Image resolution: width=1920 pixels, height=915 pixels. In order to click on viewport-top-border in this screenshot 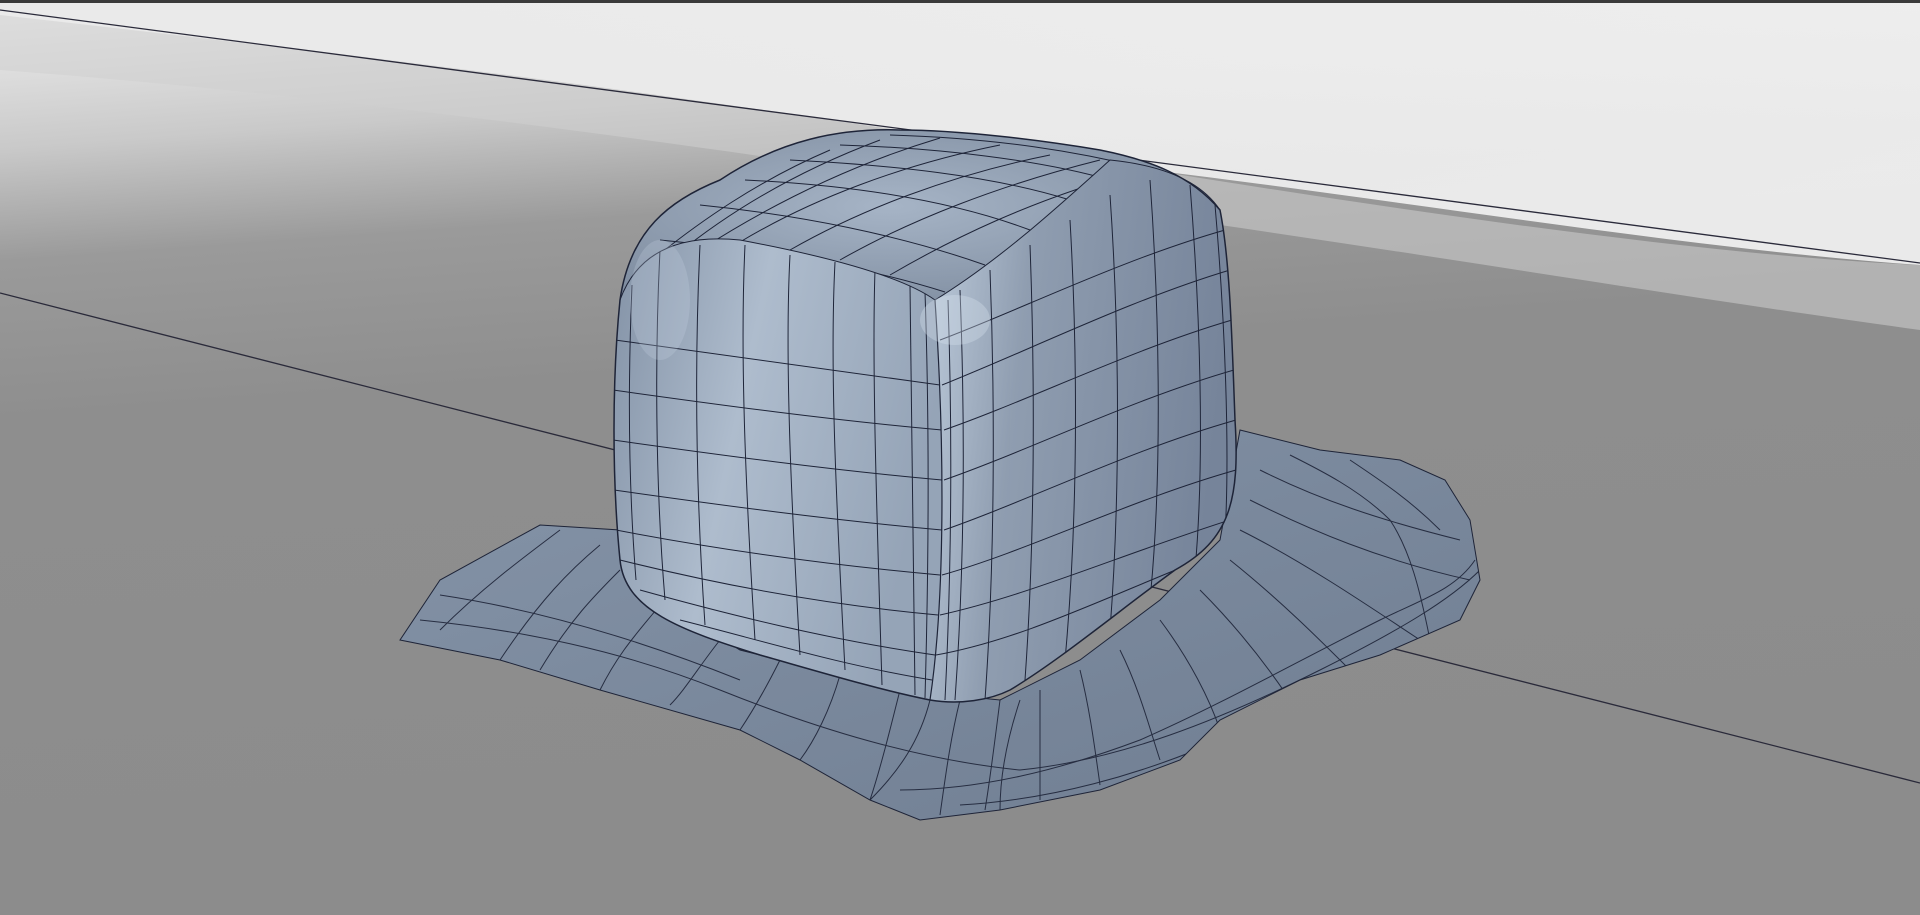, I will do `click(960, 1)`.